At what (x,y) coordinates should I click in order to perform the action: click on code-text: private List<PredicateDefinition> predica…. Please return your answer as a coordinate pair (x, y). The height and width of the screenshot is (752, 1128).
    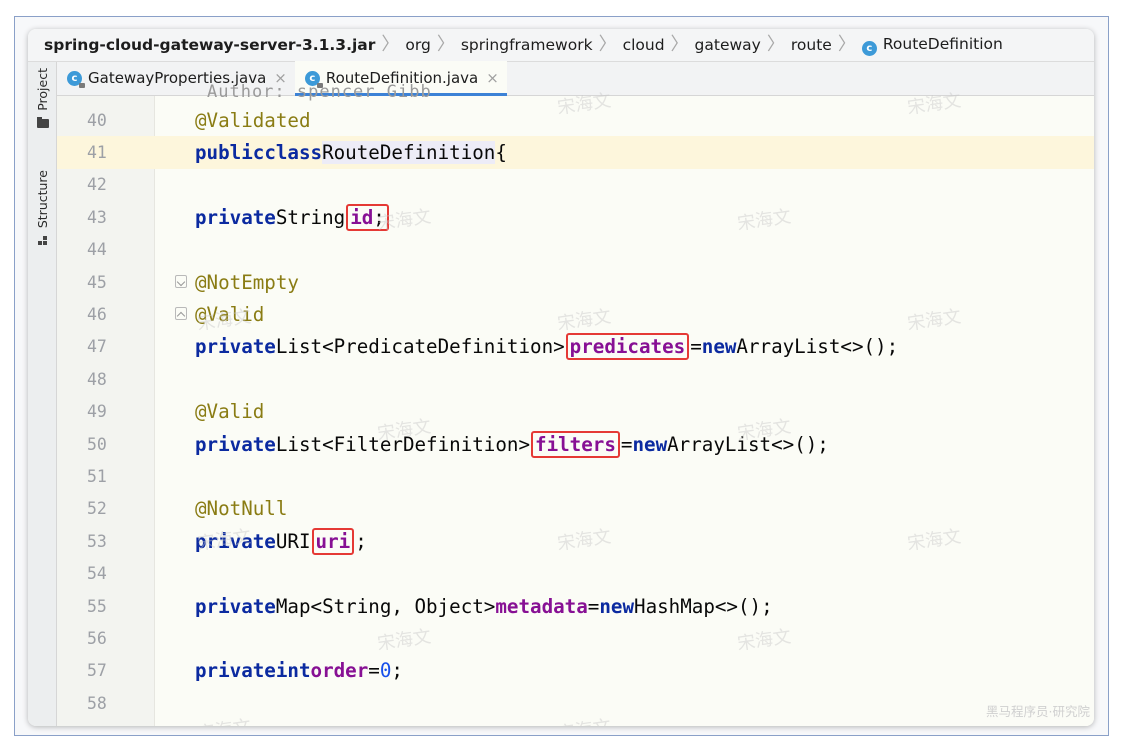
    Looking at the image, I should click on (547, 347).